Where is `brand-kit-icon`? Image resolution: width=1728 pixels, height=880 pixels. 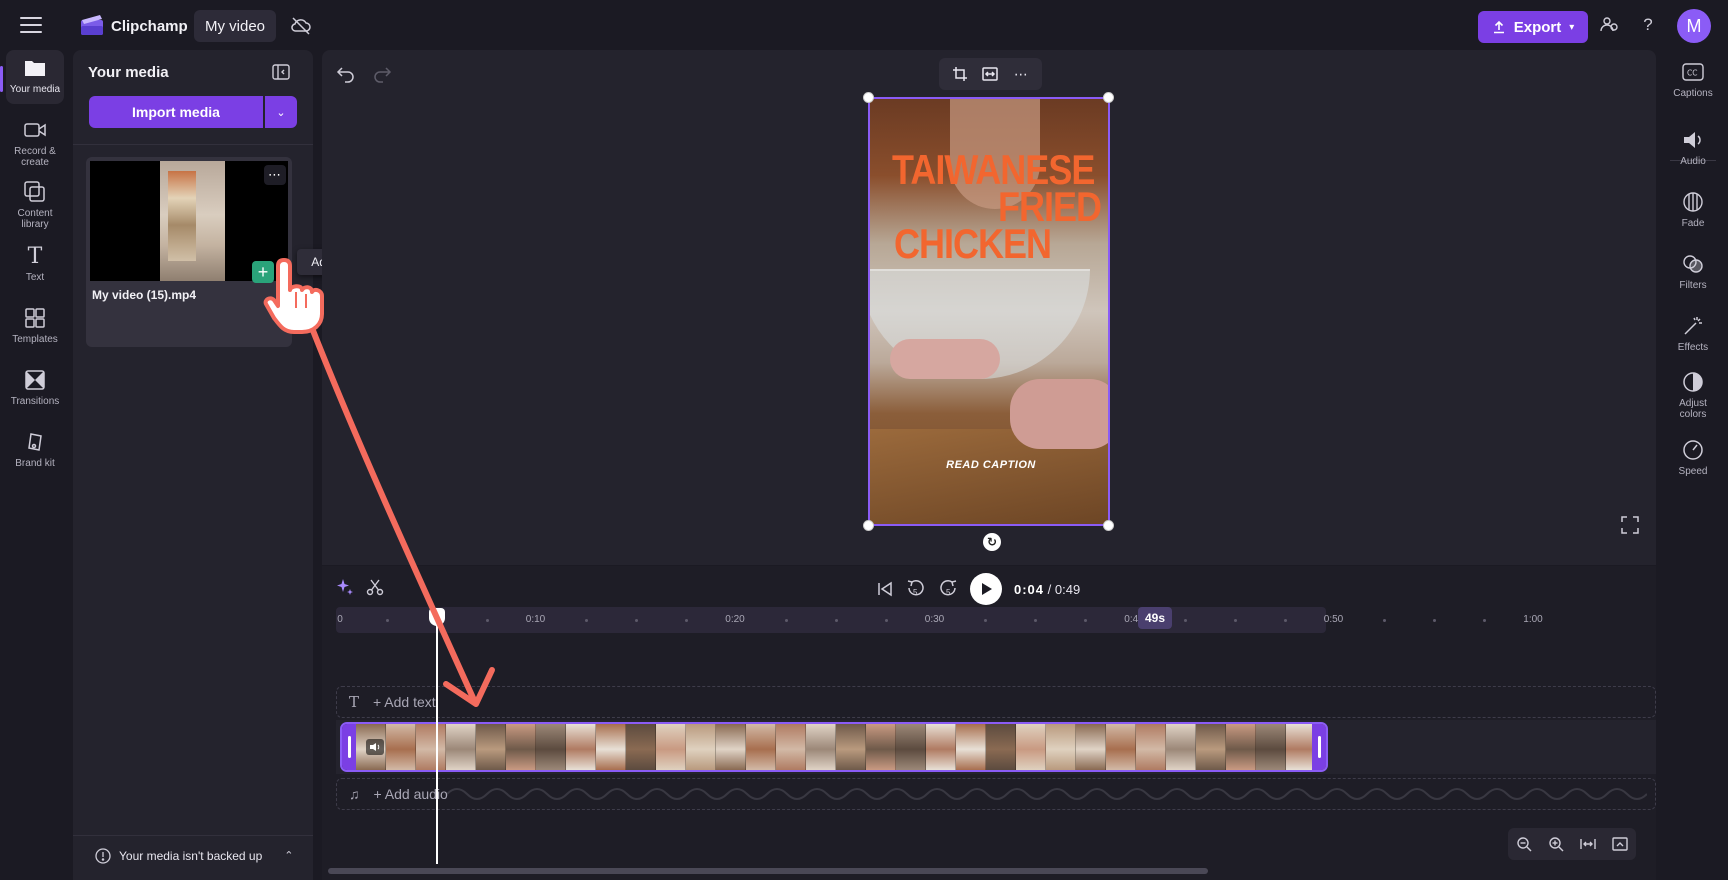 brand-kit-icon is located at coordinates (35, 442).